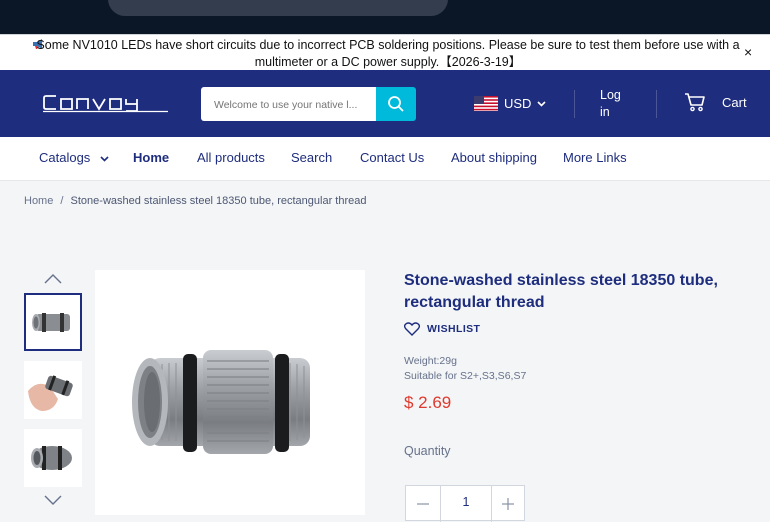 The height and width of the screenshot is (522, 770). Describe the element at coordinates (465, 369) in the screenshot. I see `product-specs: Weight:29g Suitable for S2+,S3,S6,S7` at that location.